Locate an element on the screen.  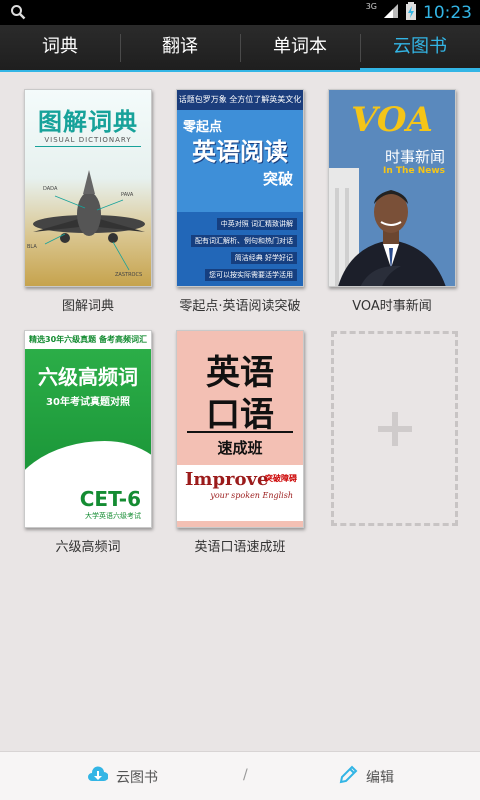
cover-title: 英语阅读 is located at coordinates (240, 152).